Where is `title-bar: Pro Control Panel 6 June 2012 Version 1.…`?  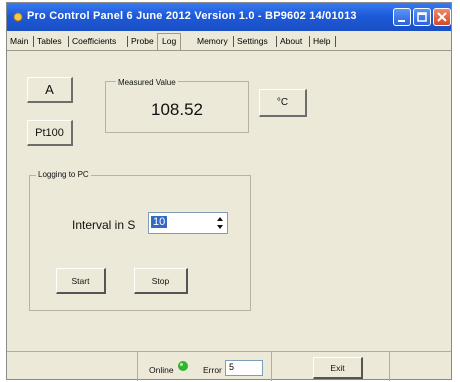
title-bar: Pro Control Panel 6 June 2012 Version 1.… is located at coordinates (229, 17).